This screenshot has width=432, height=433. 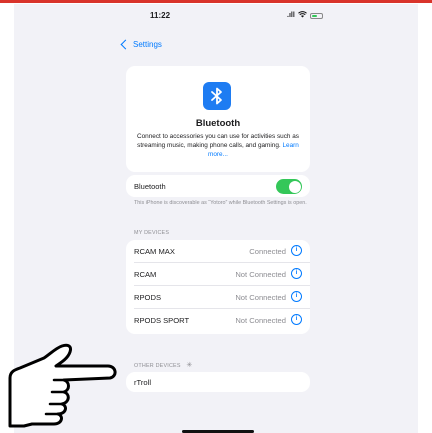 What do you see at coordinates (218, 320) in the screenshot?
I see `device-row: RPODS SPORT Not Connected i` at bounding box center [218, 320].